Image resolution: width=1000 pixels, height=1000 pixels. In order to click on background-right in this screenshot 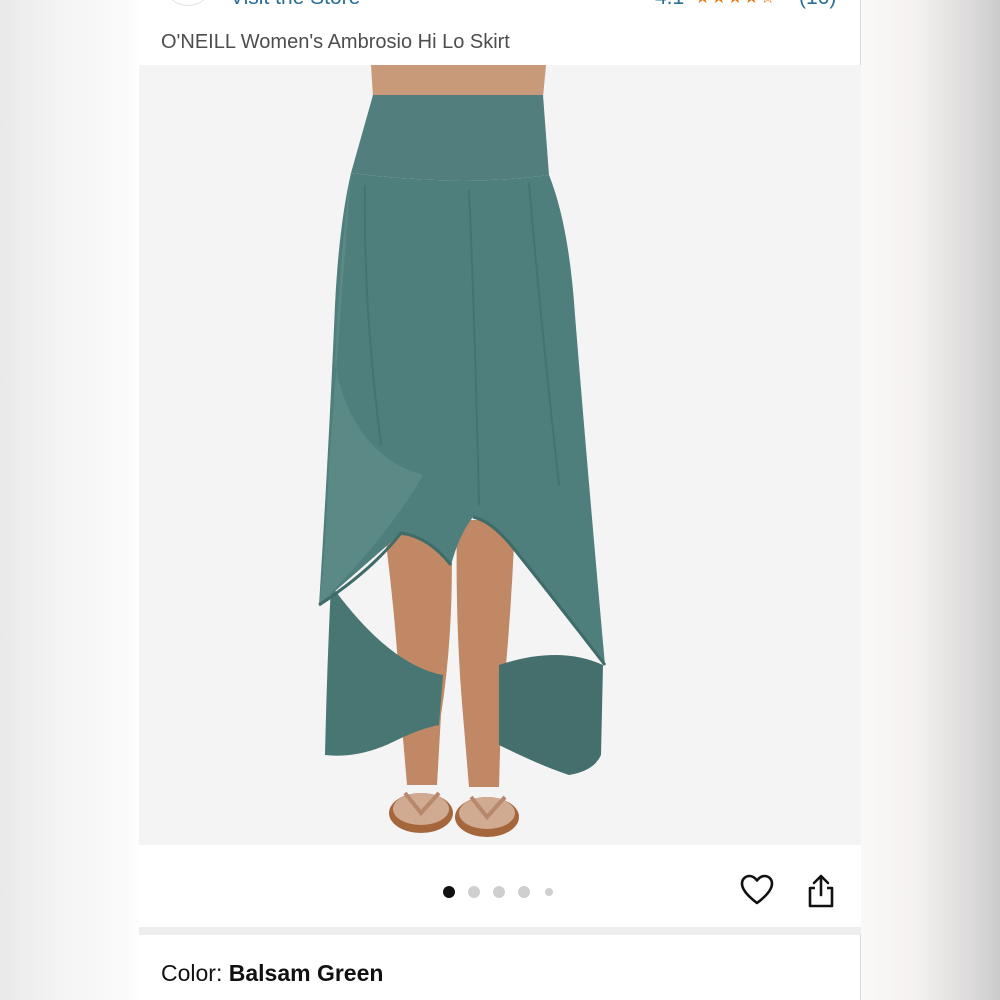, I will do `click(930, 500)`.